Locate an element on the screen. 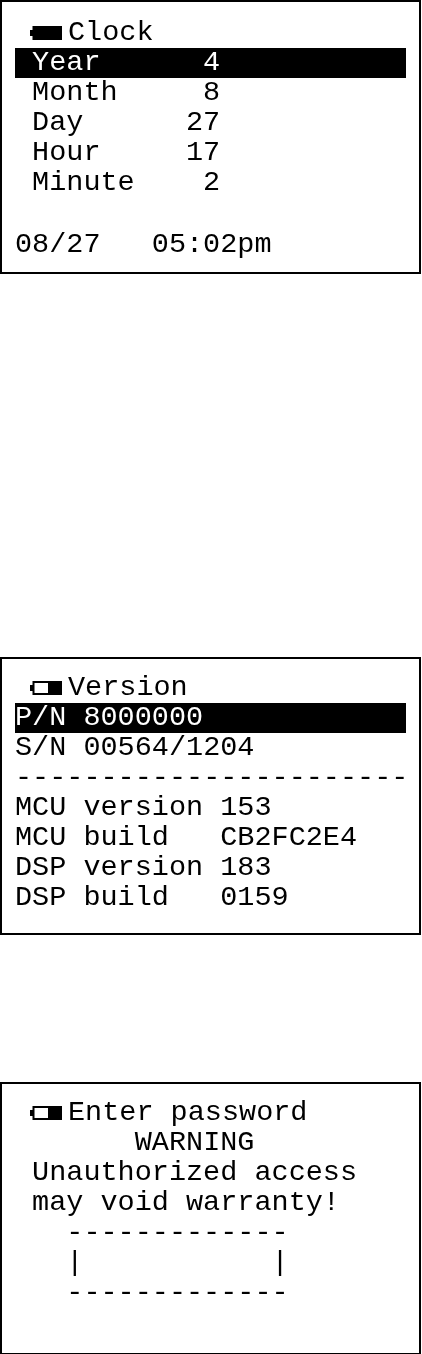 This screenshot has height=1354, width=422. menu-item: Year 4 is located at coordinates (210, 63).